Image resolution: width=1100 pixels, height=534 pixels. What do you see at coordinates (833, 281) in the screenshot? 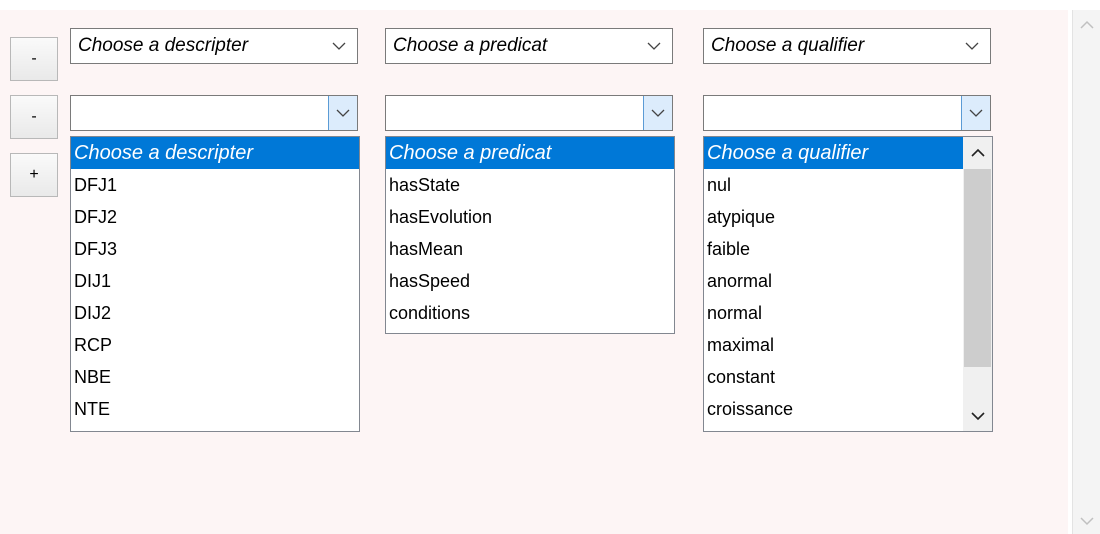
I see `list-item: anormal` at bounding box center [833, 281].